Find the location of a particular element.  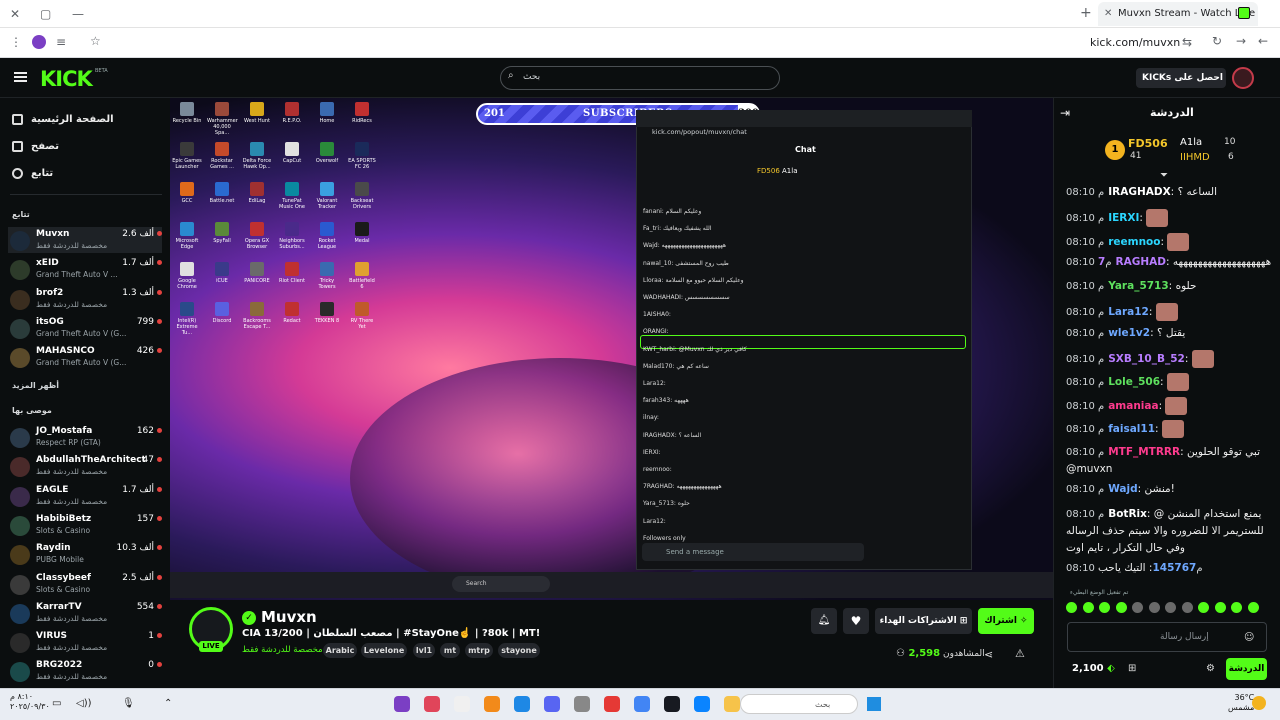

stream-tag: mt is located at coordinates (450, 650).